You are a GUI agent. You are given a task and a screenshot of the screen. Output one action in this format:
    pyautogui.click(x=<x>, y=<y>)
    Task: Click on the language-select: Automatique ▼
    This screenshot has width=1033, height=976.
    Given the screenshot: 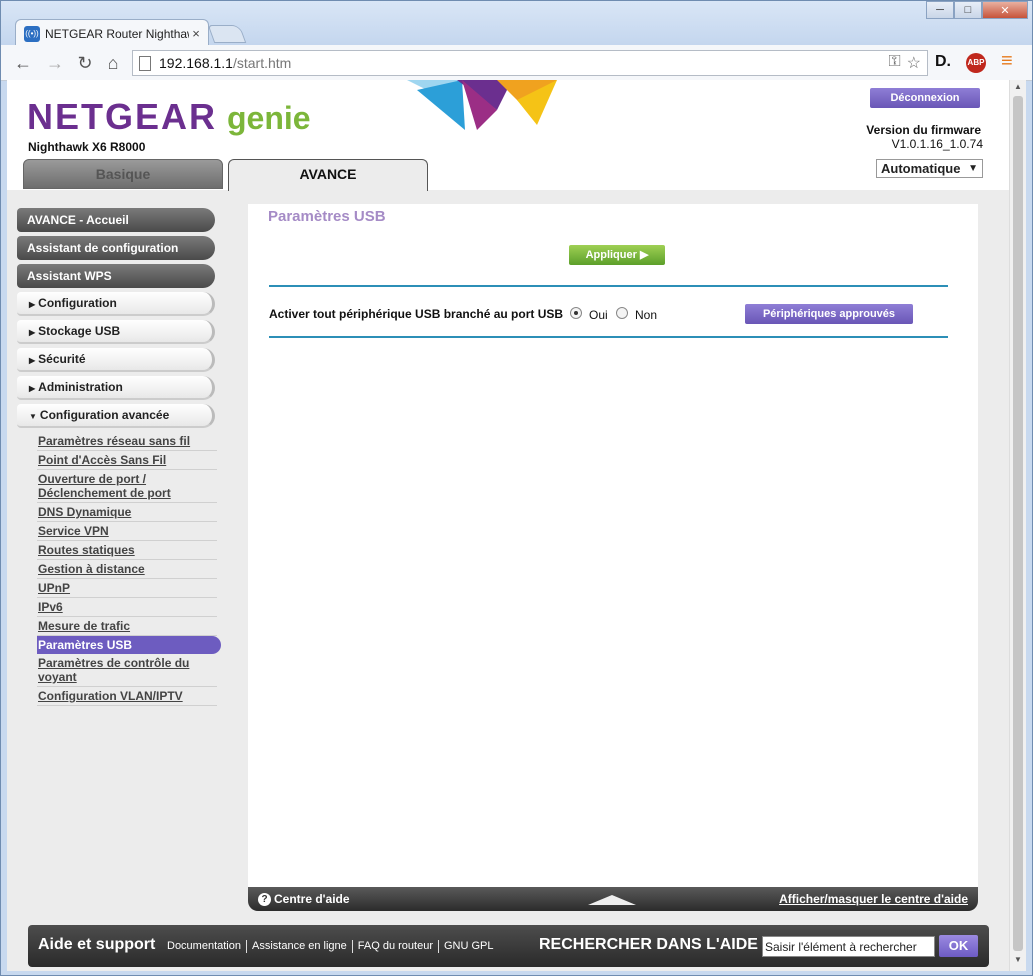 What is the action you would take?
    pyautogui.click(x=929, y=168)
    